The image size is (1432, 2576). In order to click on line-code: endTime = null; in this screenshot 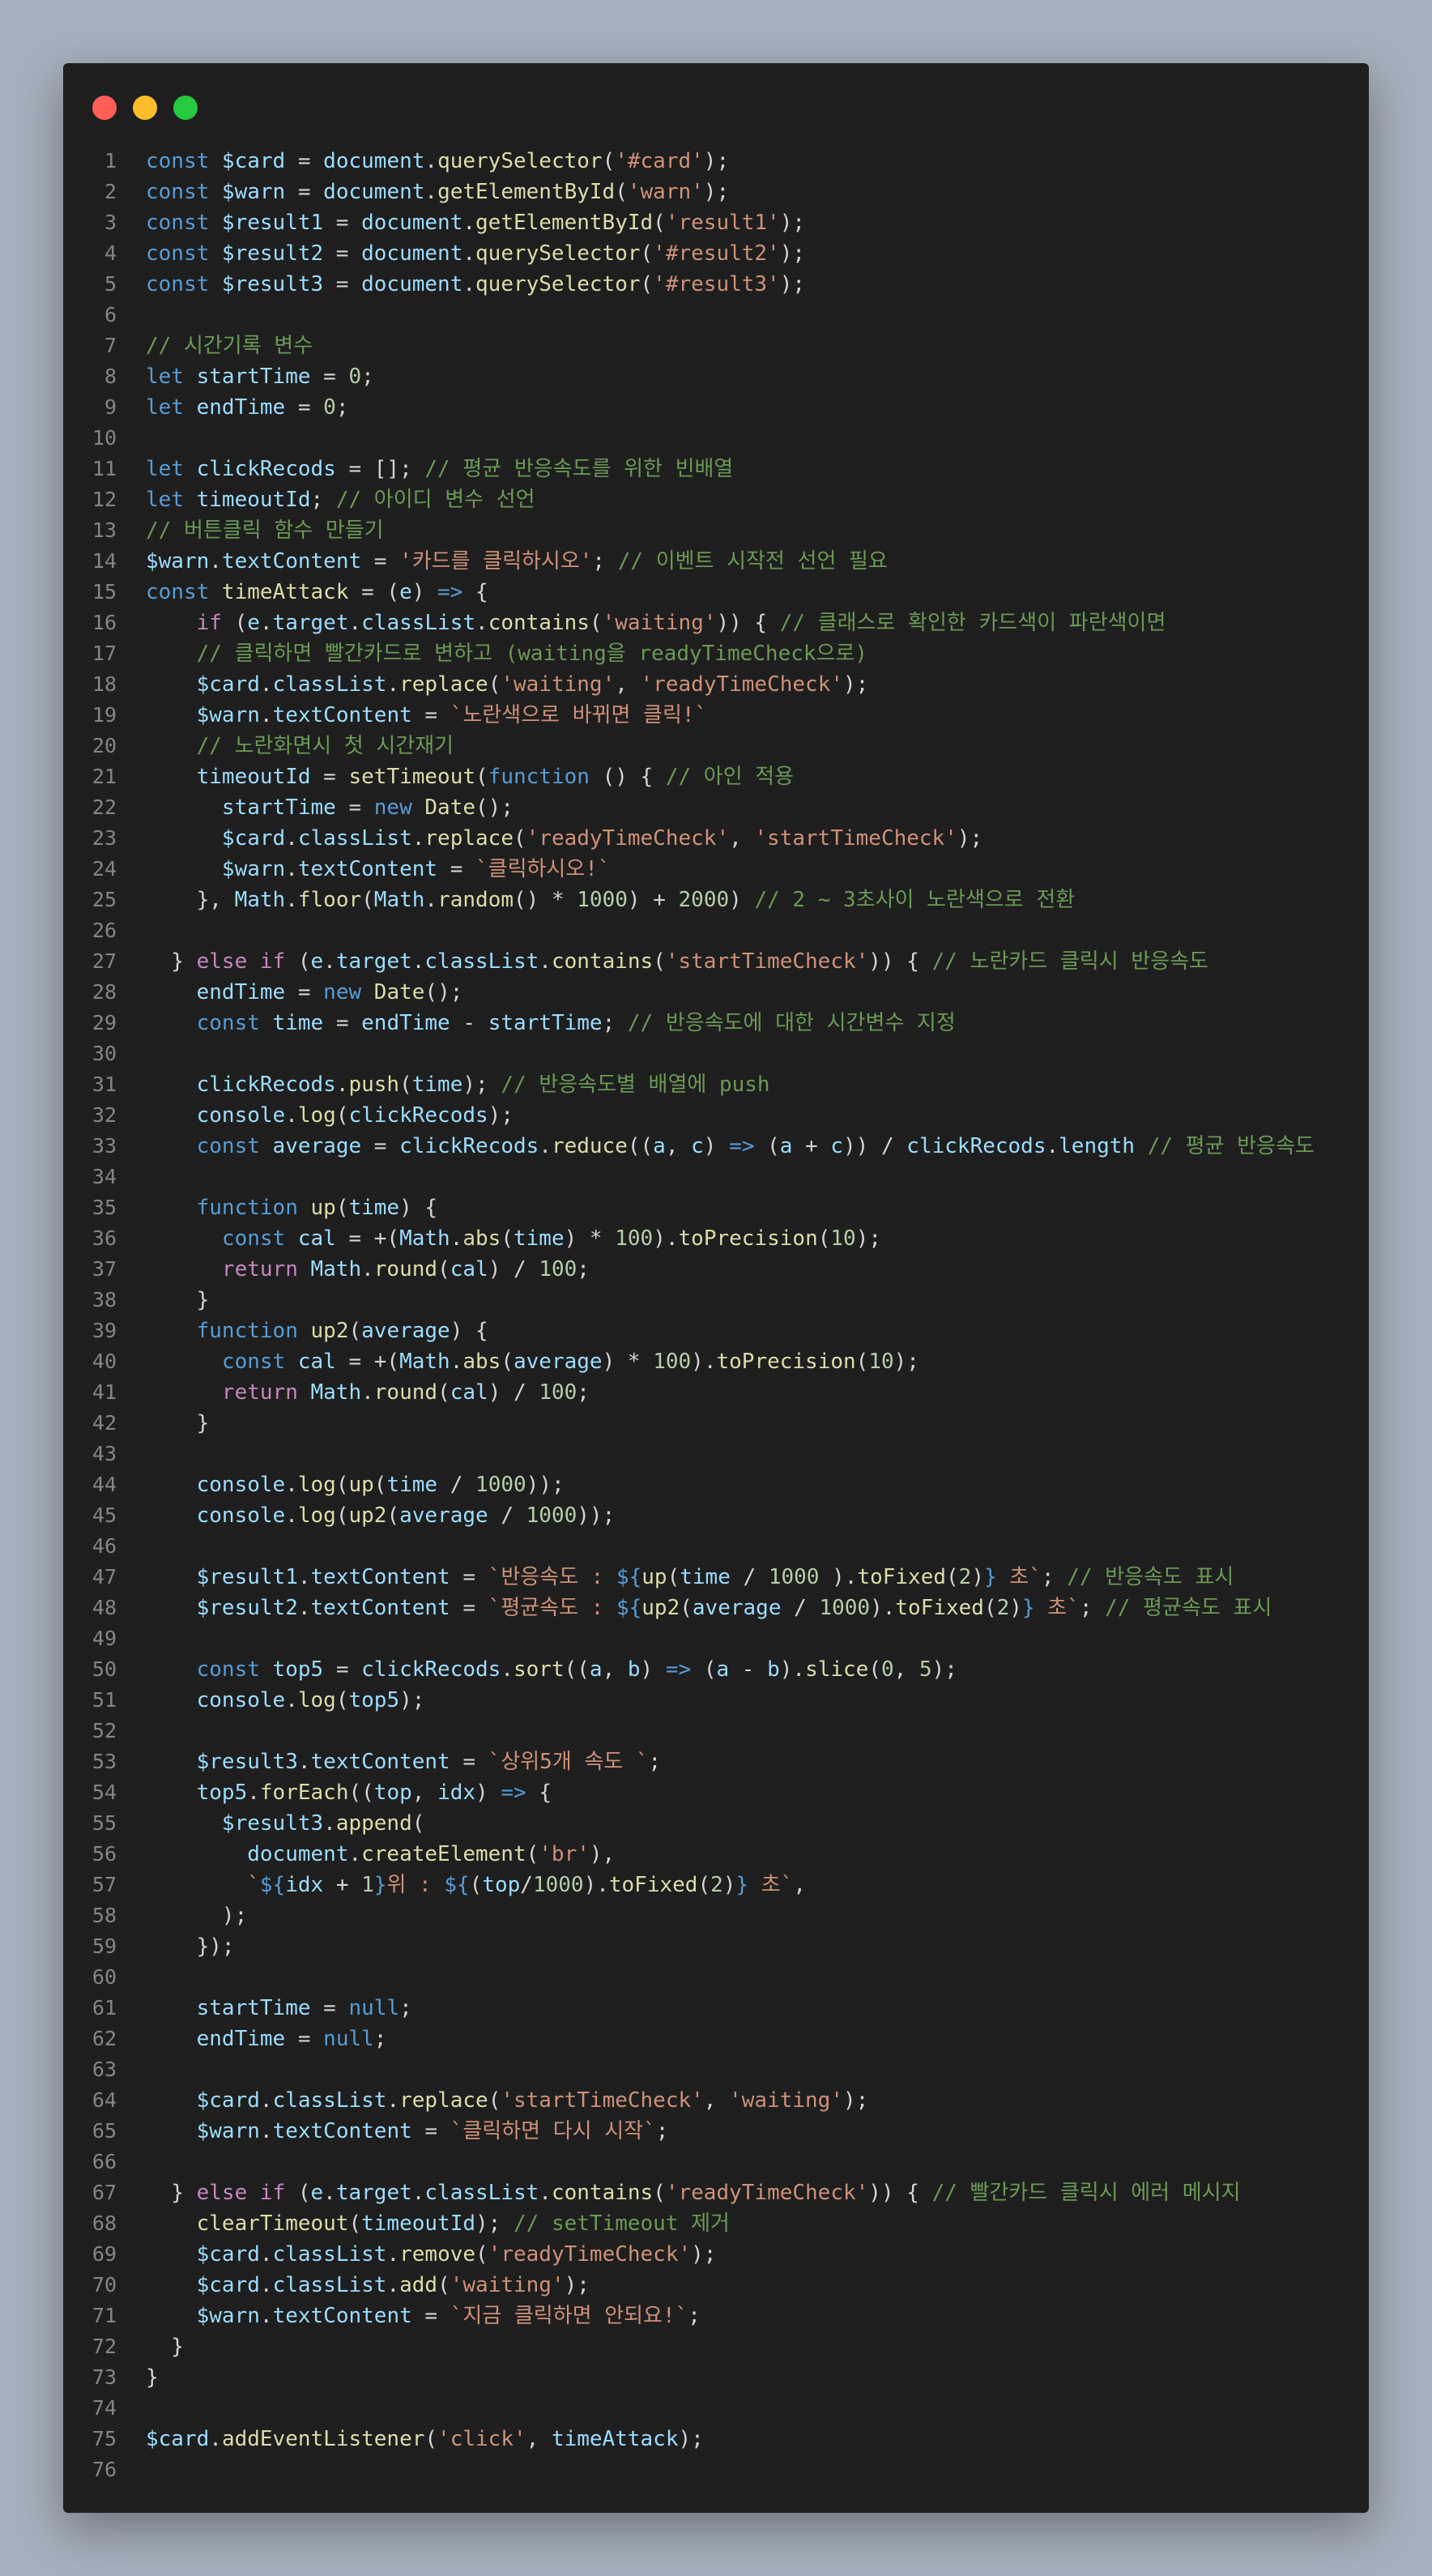, I will do `click(291, 2039)`.